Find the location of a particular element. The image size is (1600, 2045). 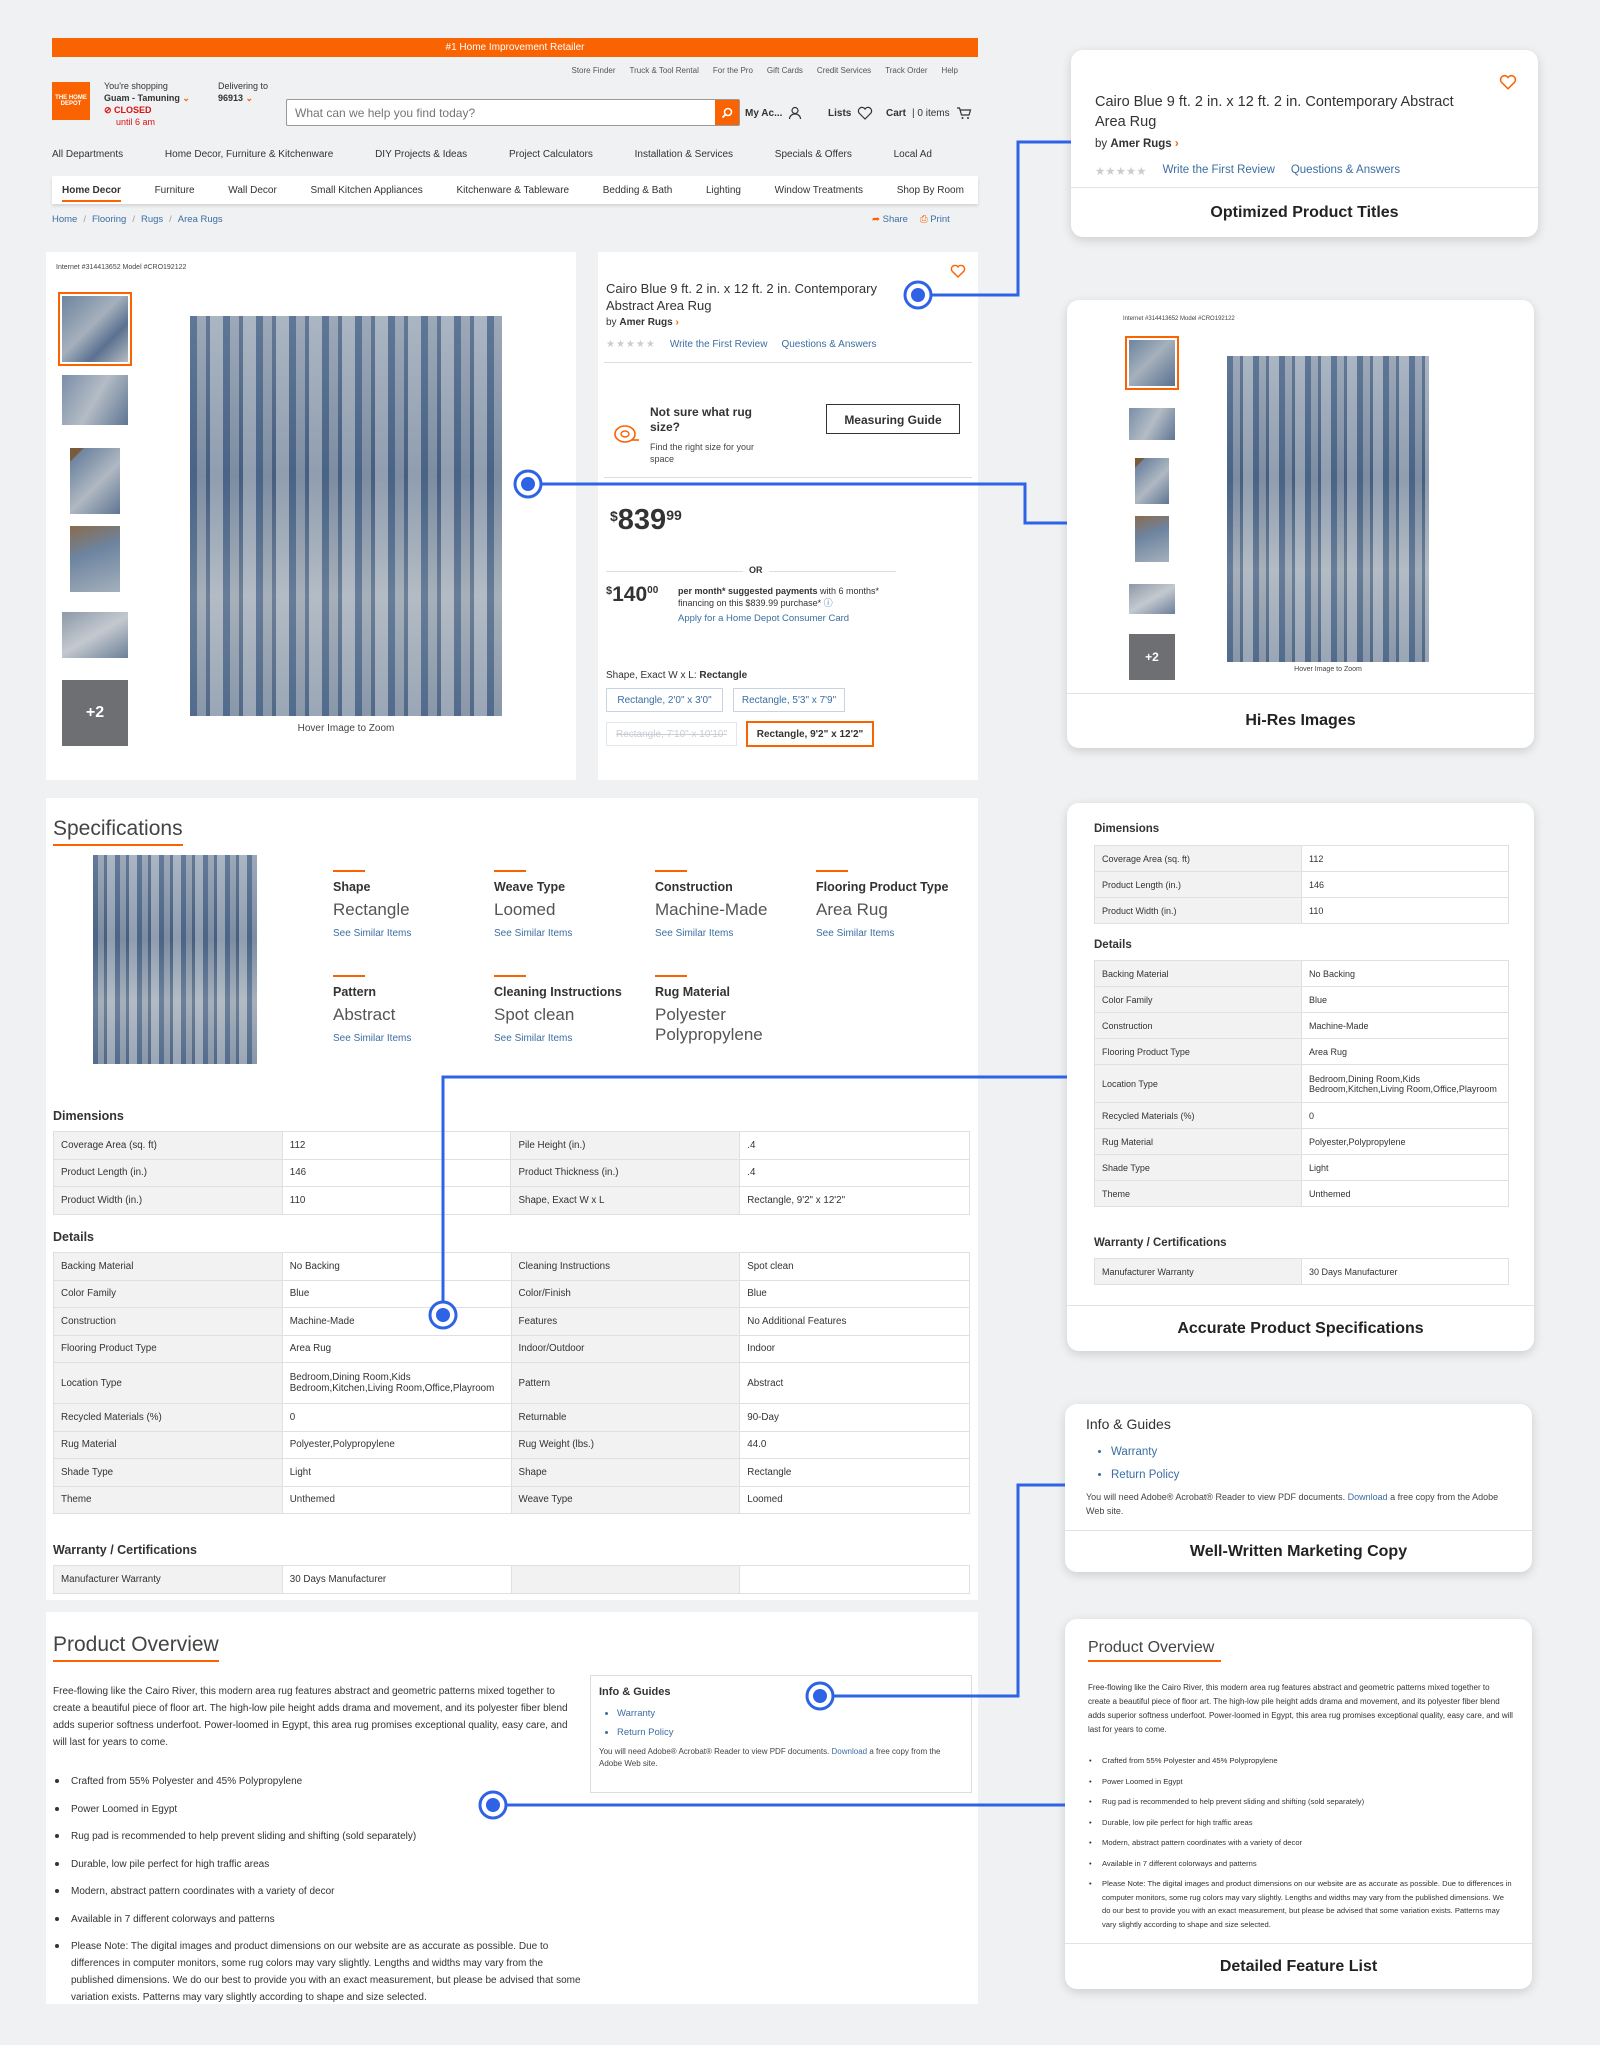

utility-link: Help is located at coordinates (950, 73).